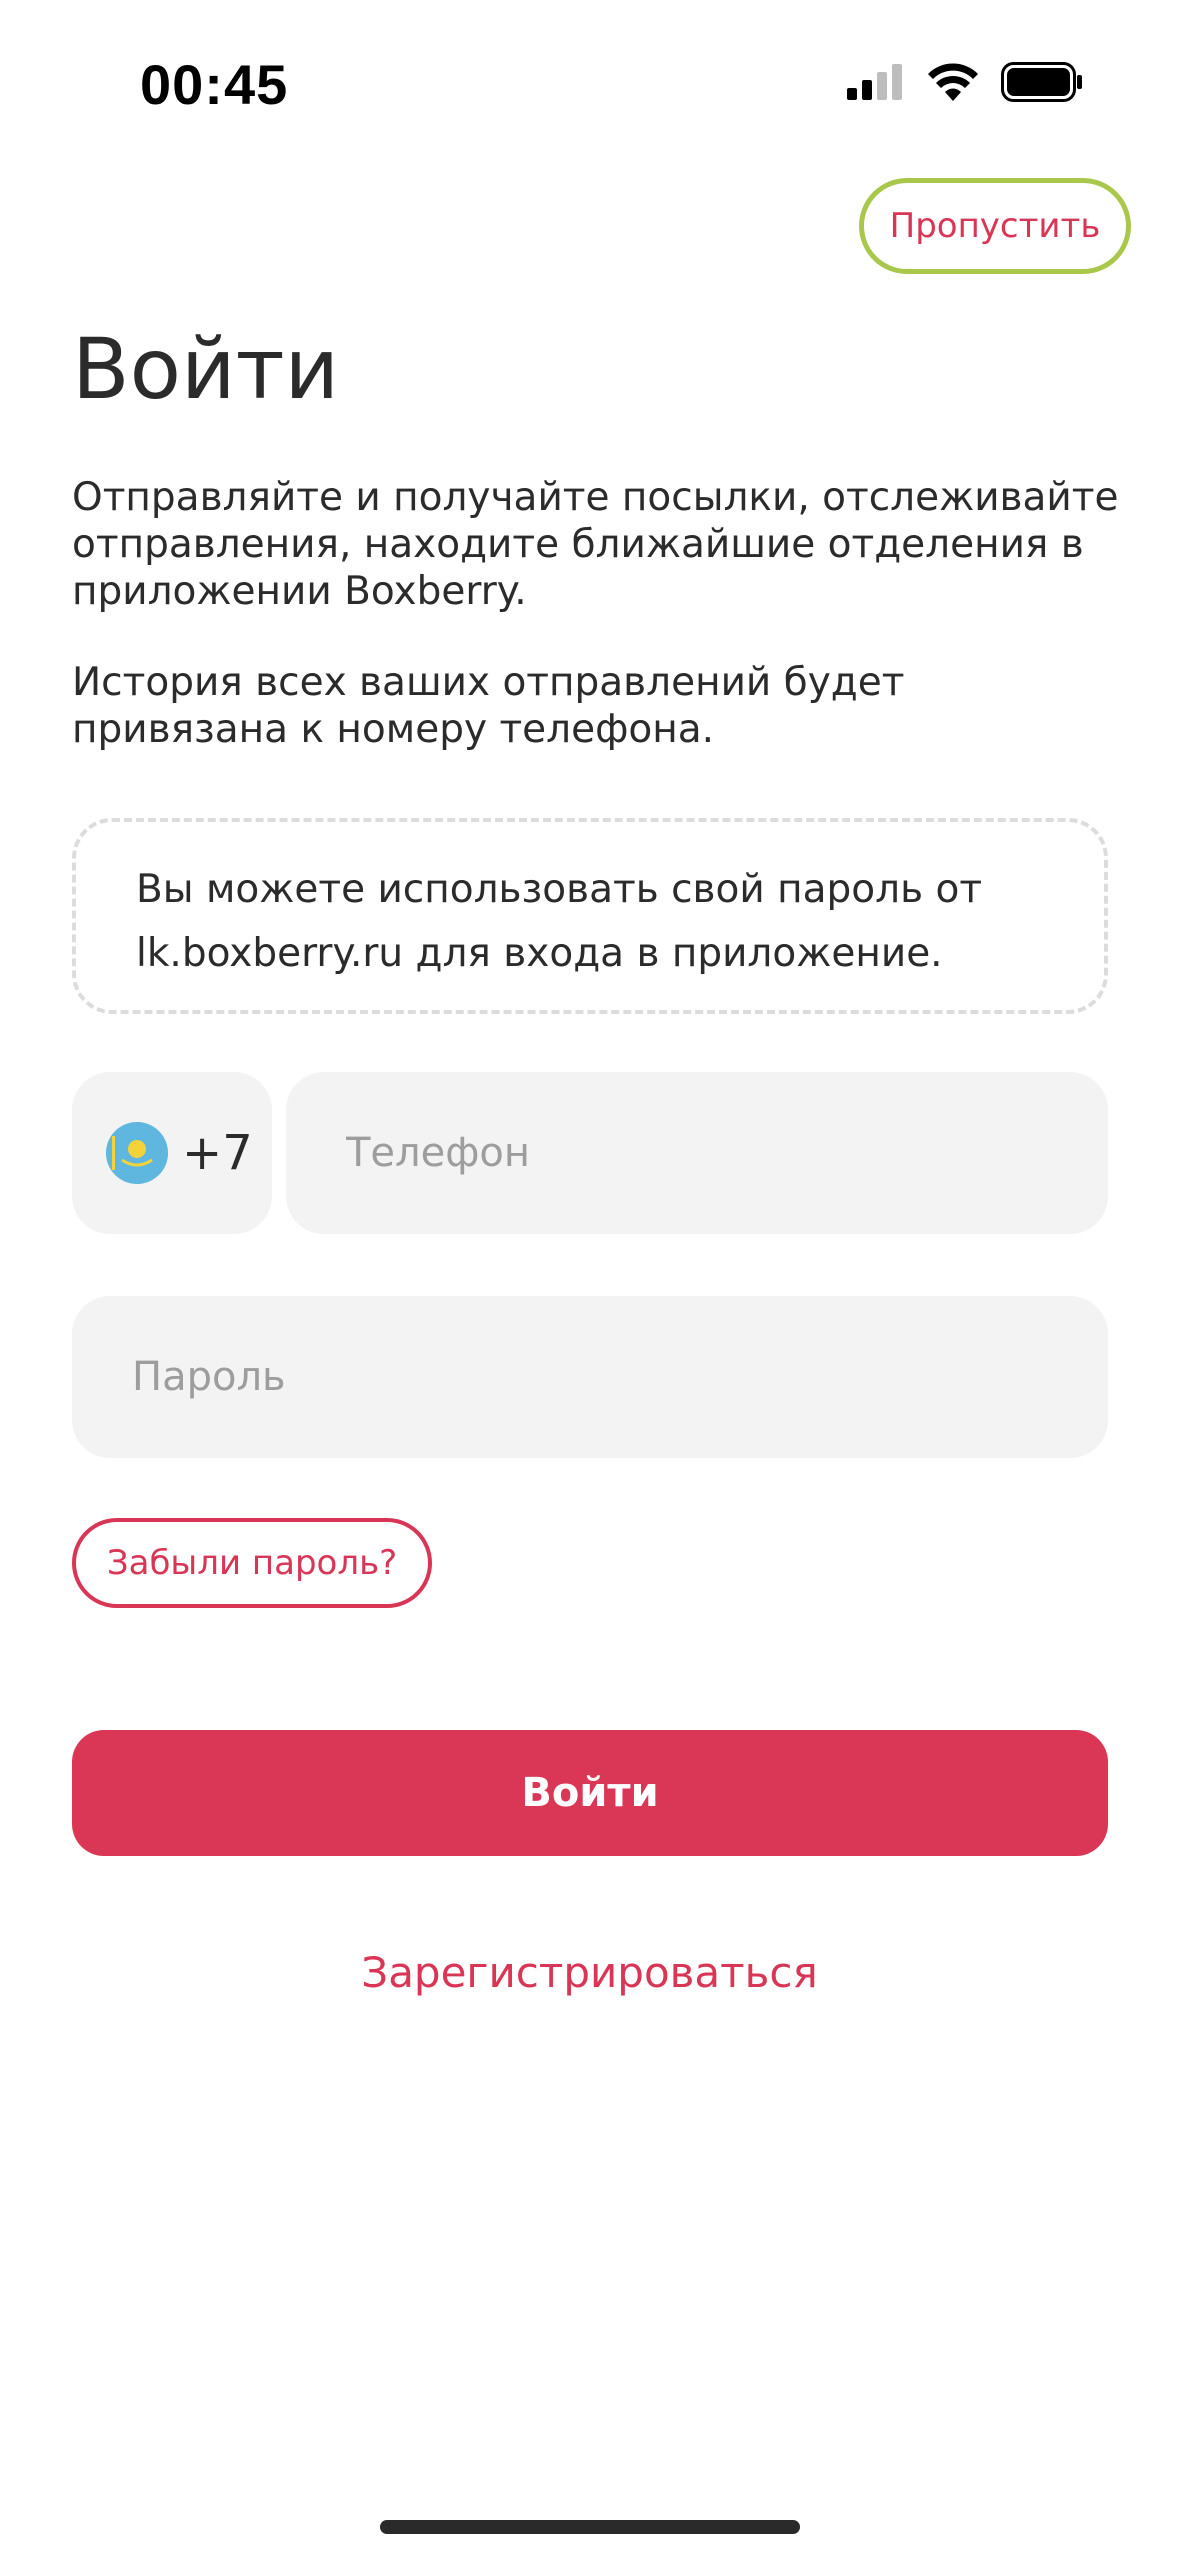  Describe the element at coordinates (590, 1377) in the screenshot. I see `password-input` at that location.